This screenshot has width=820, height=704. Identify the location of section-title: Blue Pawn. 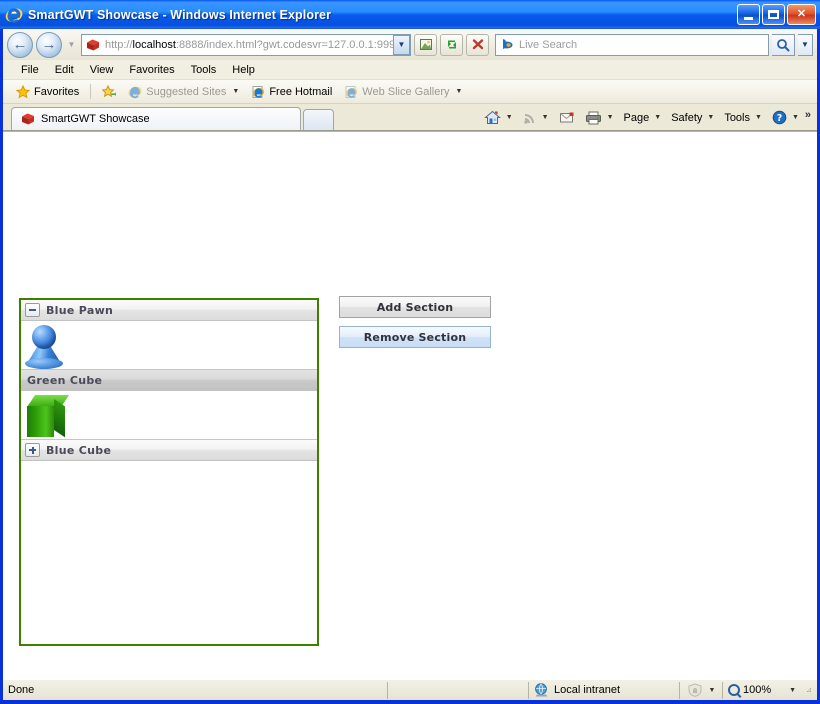
(80, 310).